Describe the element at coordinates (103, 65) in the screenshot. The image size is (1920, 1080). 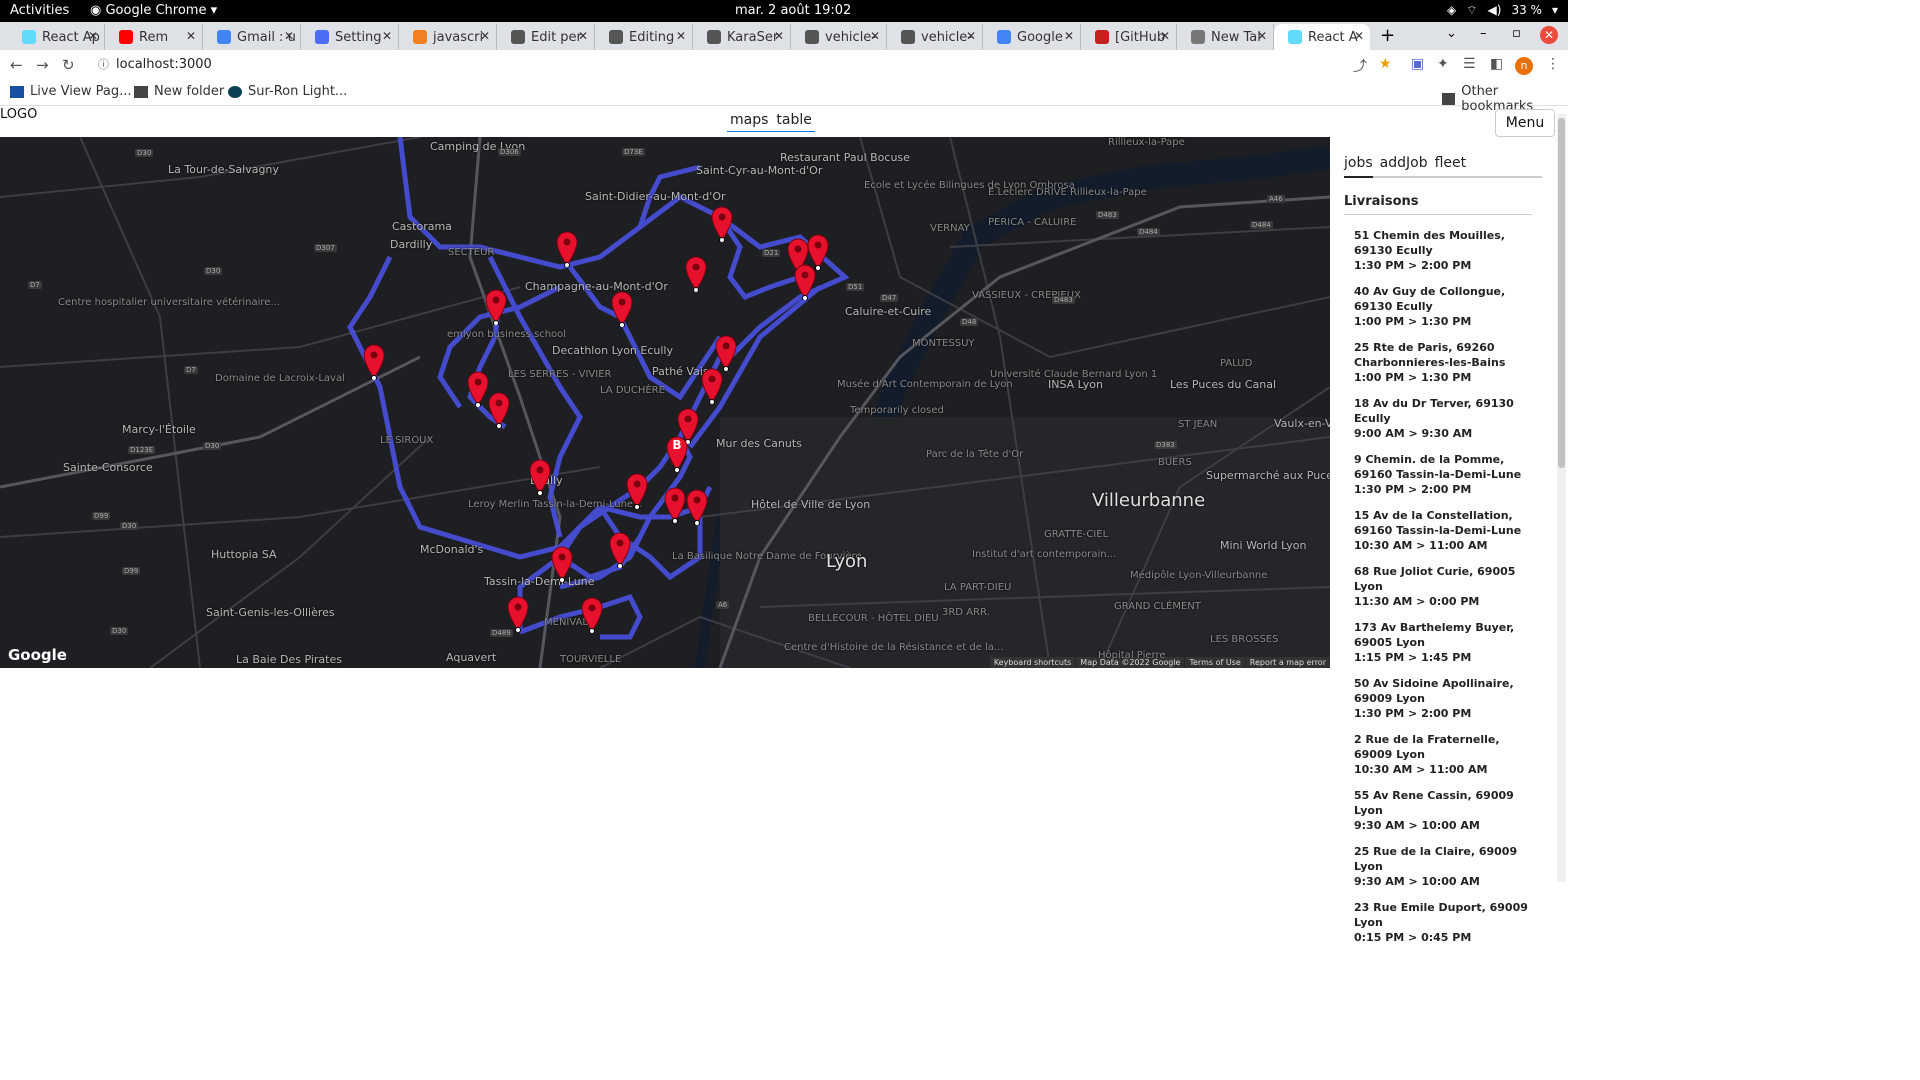
I see `site-info-icon: ⓘ` at that location.